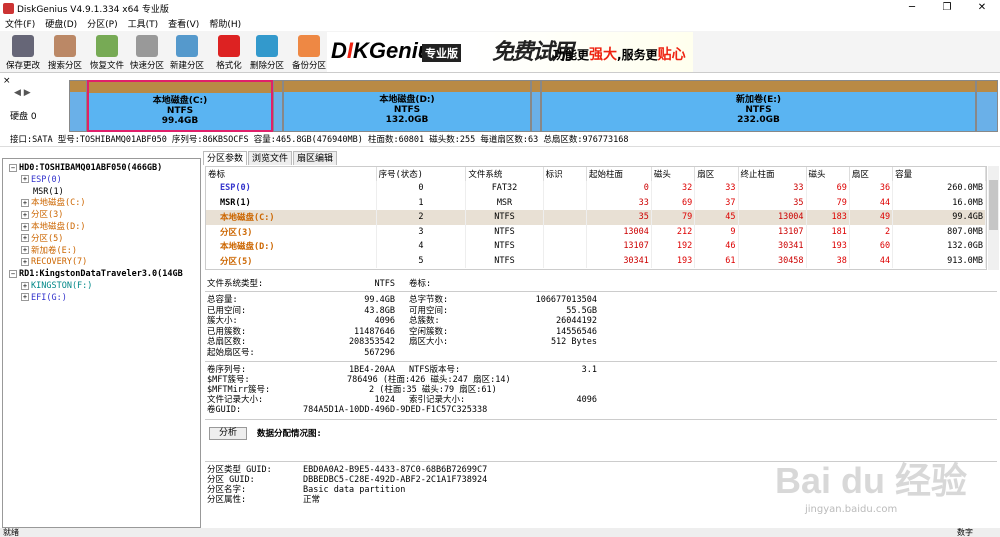 The width and height of the screenshot is (1000, 537). I want to click on menu-partition: 分区(P), so click(102, 23).